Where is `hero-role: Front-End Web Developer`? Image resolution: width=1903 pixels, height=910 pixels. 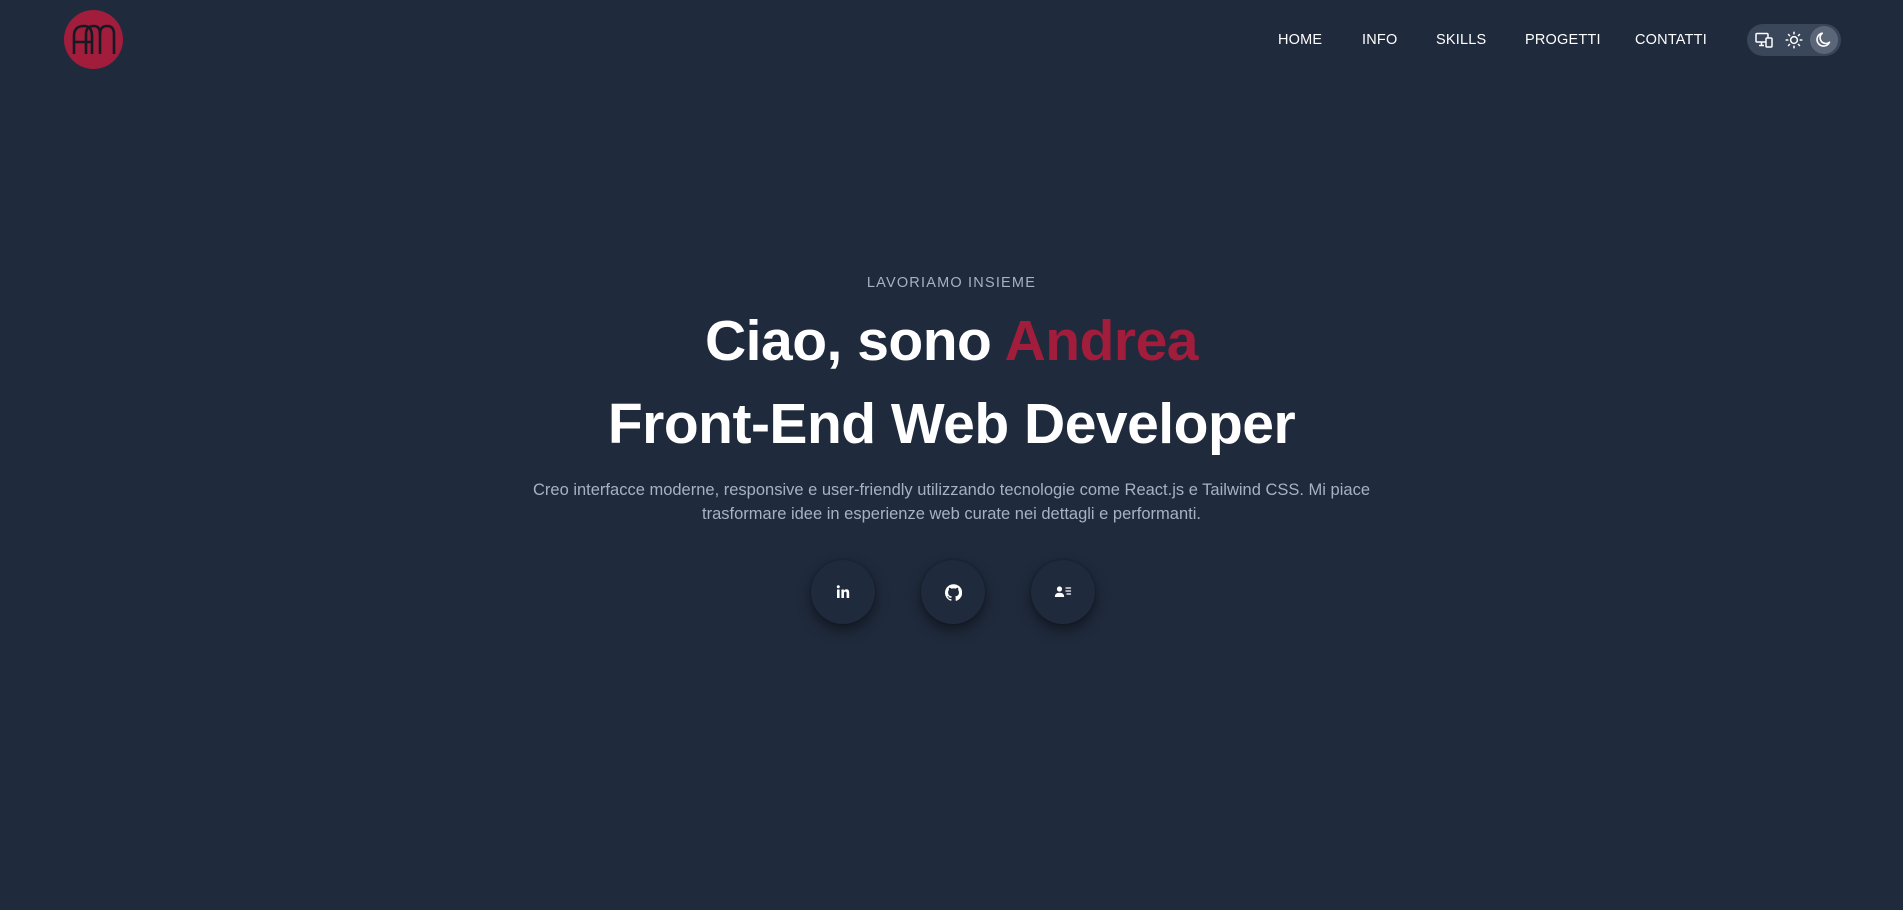 hero-role: Front-End Web Developer is located at coordinates (951, 424).